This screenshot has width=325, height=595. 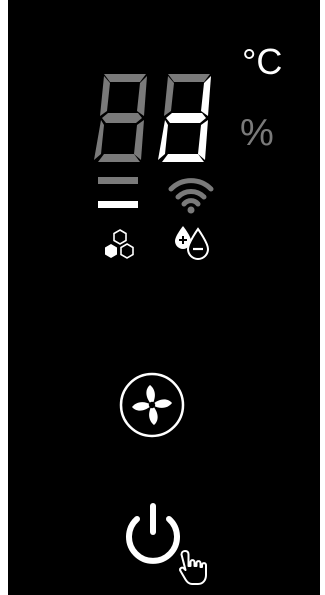 I want to click on fan-button, so click(x=152, y=405).